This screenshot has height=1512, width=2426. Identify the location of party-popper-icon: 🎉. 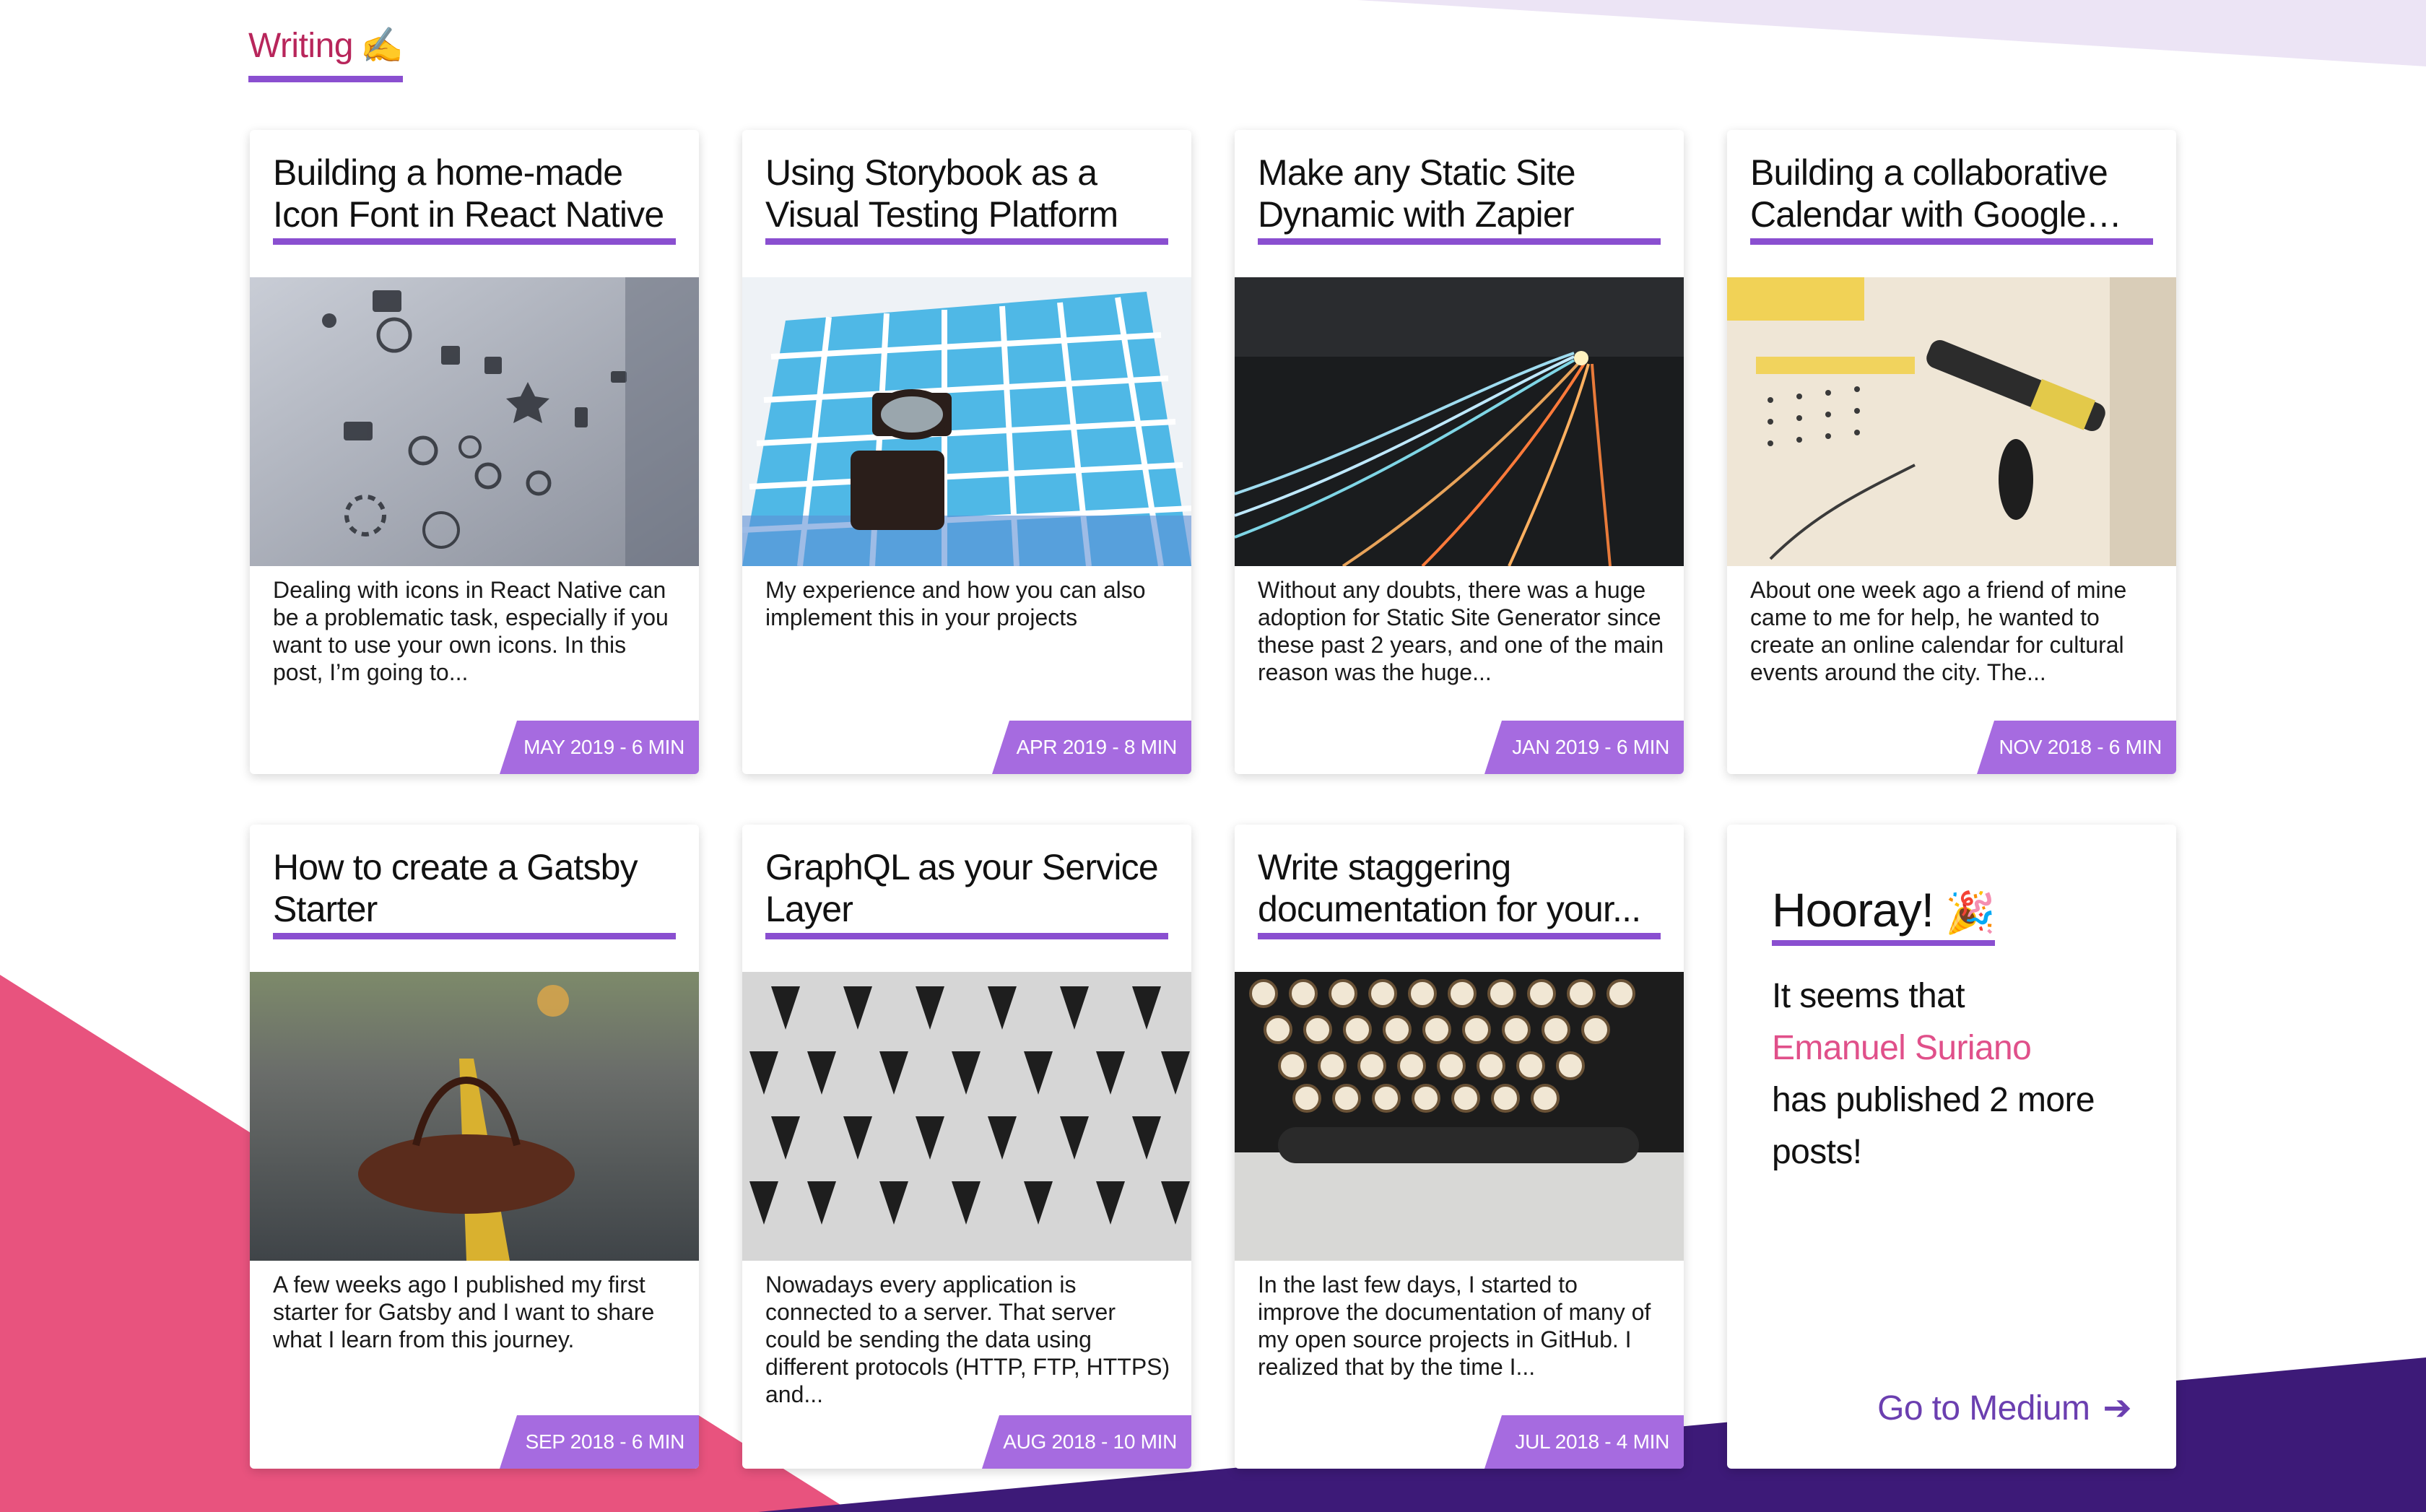
(1970, 912).